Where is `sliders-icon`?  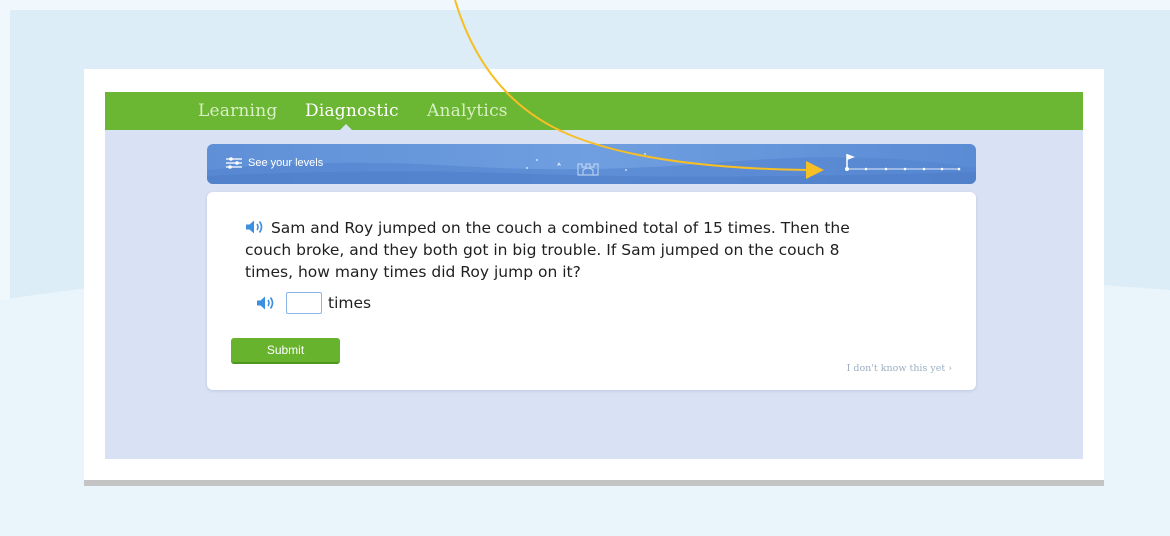 sliders-icon is located at coordinates (234, 163).